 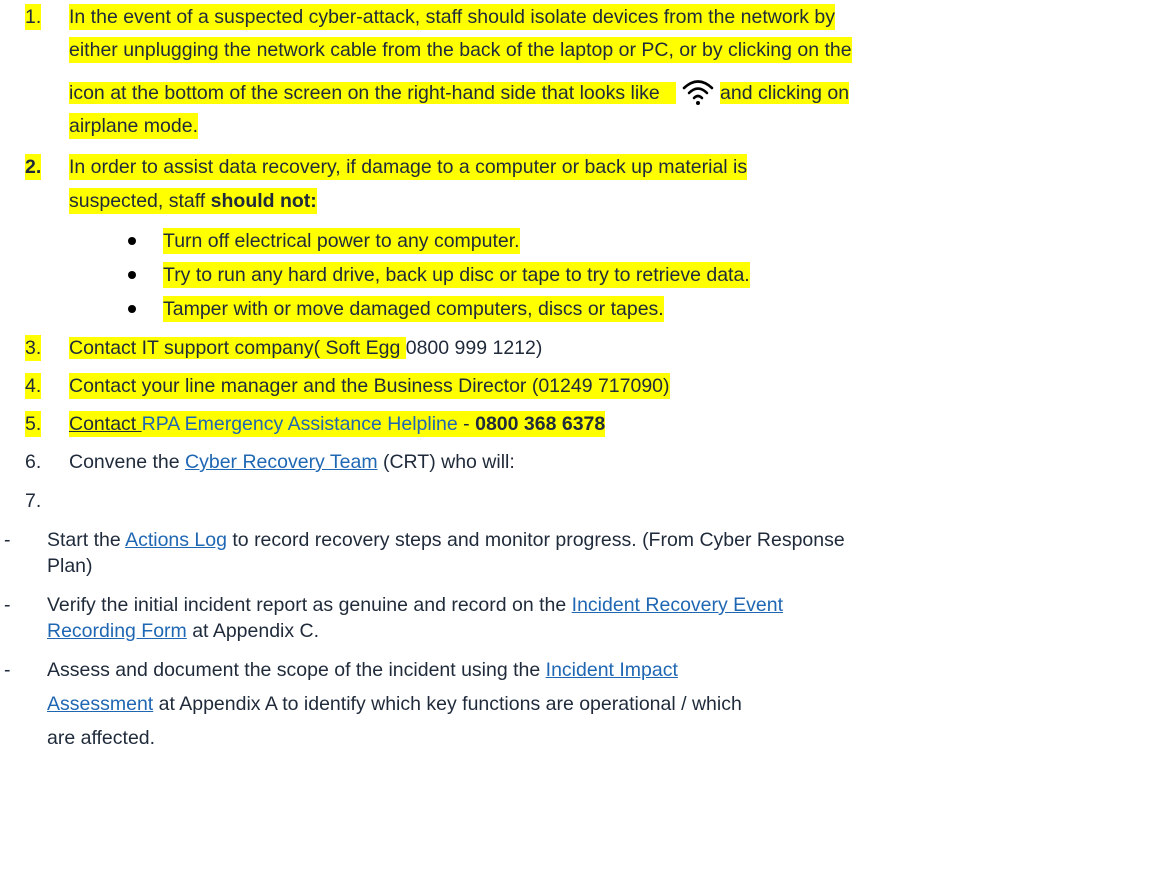 I want to click on should-not-emphasis: should not:, so click(x=263, y=201).